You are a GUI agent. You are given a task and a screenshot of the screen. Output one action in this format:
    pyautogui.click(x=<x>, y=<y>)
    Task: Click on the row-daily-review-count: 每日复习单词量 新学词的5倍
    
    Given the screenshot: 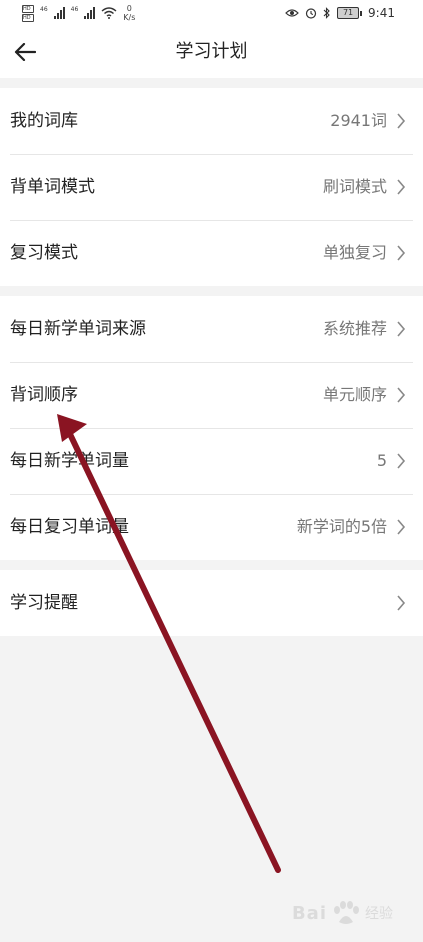 What is the action you would take?
    pyautogui.click(x=211, y=527)
    